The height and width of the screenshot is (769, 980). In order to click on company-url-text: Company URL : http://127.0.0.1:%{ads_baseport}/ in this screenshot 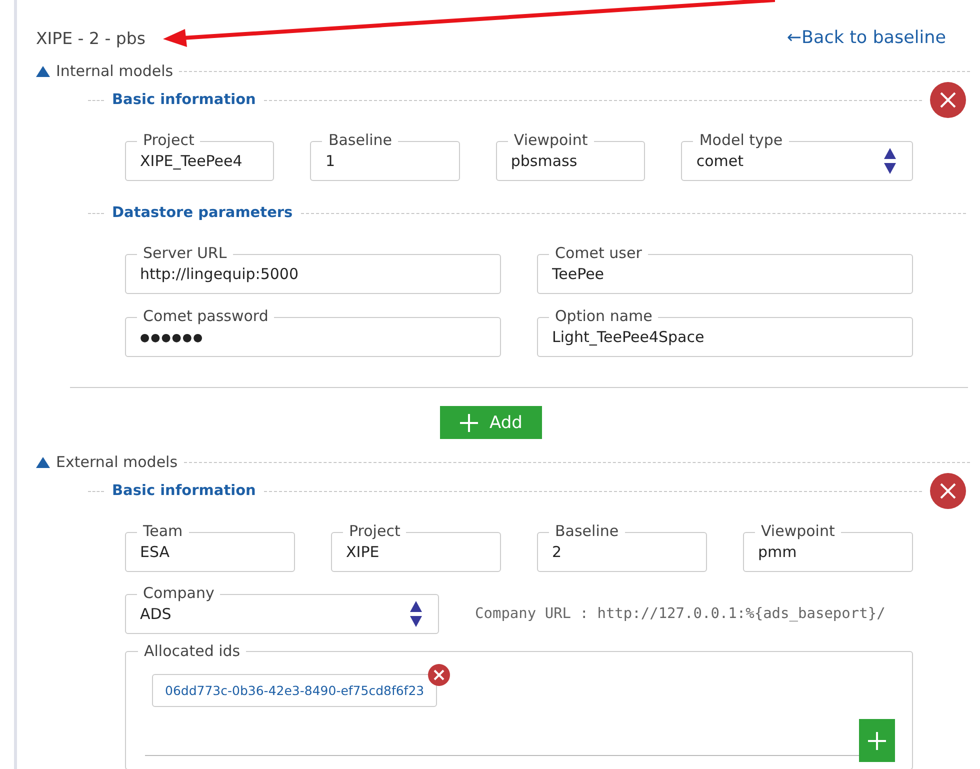, I will do `click(680, 614)`.